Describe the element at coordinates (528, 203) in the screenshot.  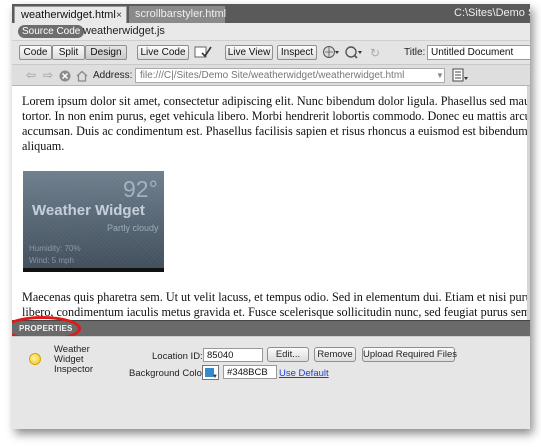
I see `vertical-scrollbar` at that location.